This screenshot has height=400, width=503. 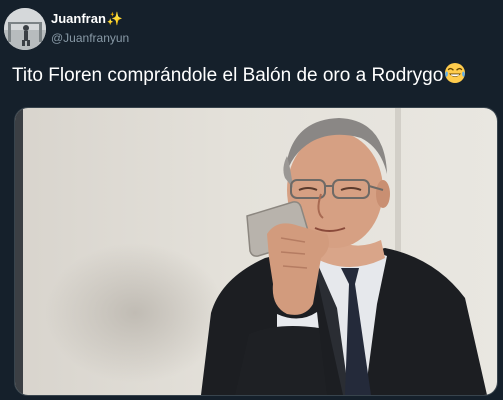 I want to click on avatar-image, so click(x=25, y=29).